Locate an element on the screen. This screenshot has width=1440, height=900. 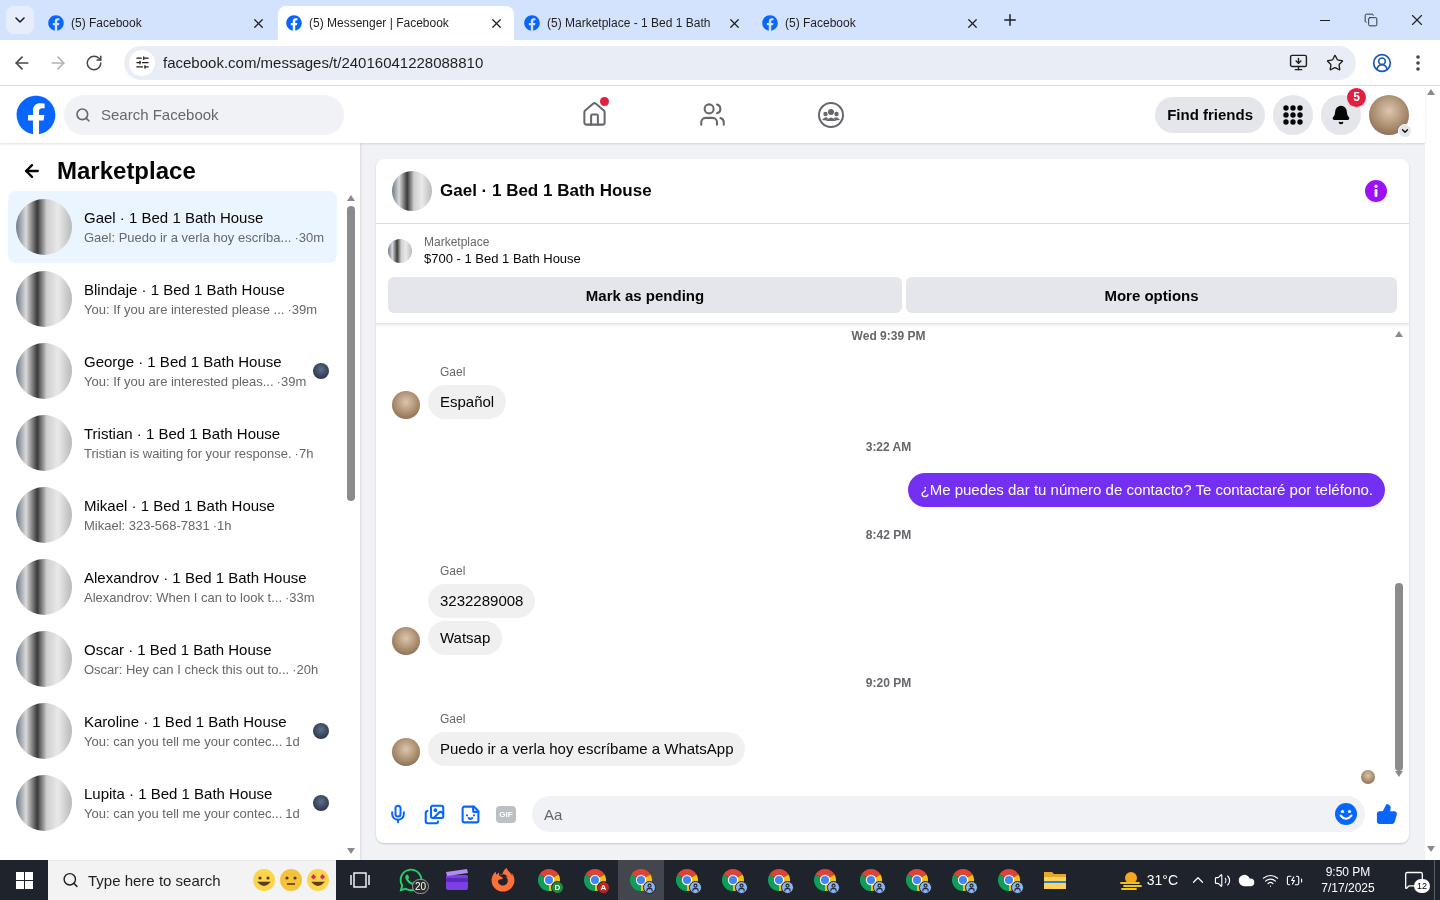
message-time: ·20h is located at coordinates (305, 670).